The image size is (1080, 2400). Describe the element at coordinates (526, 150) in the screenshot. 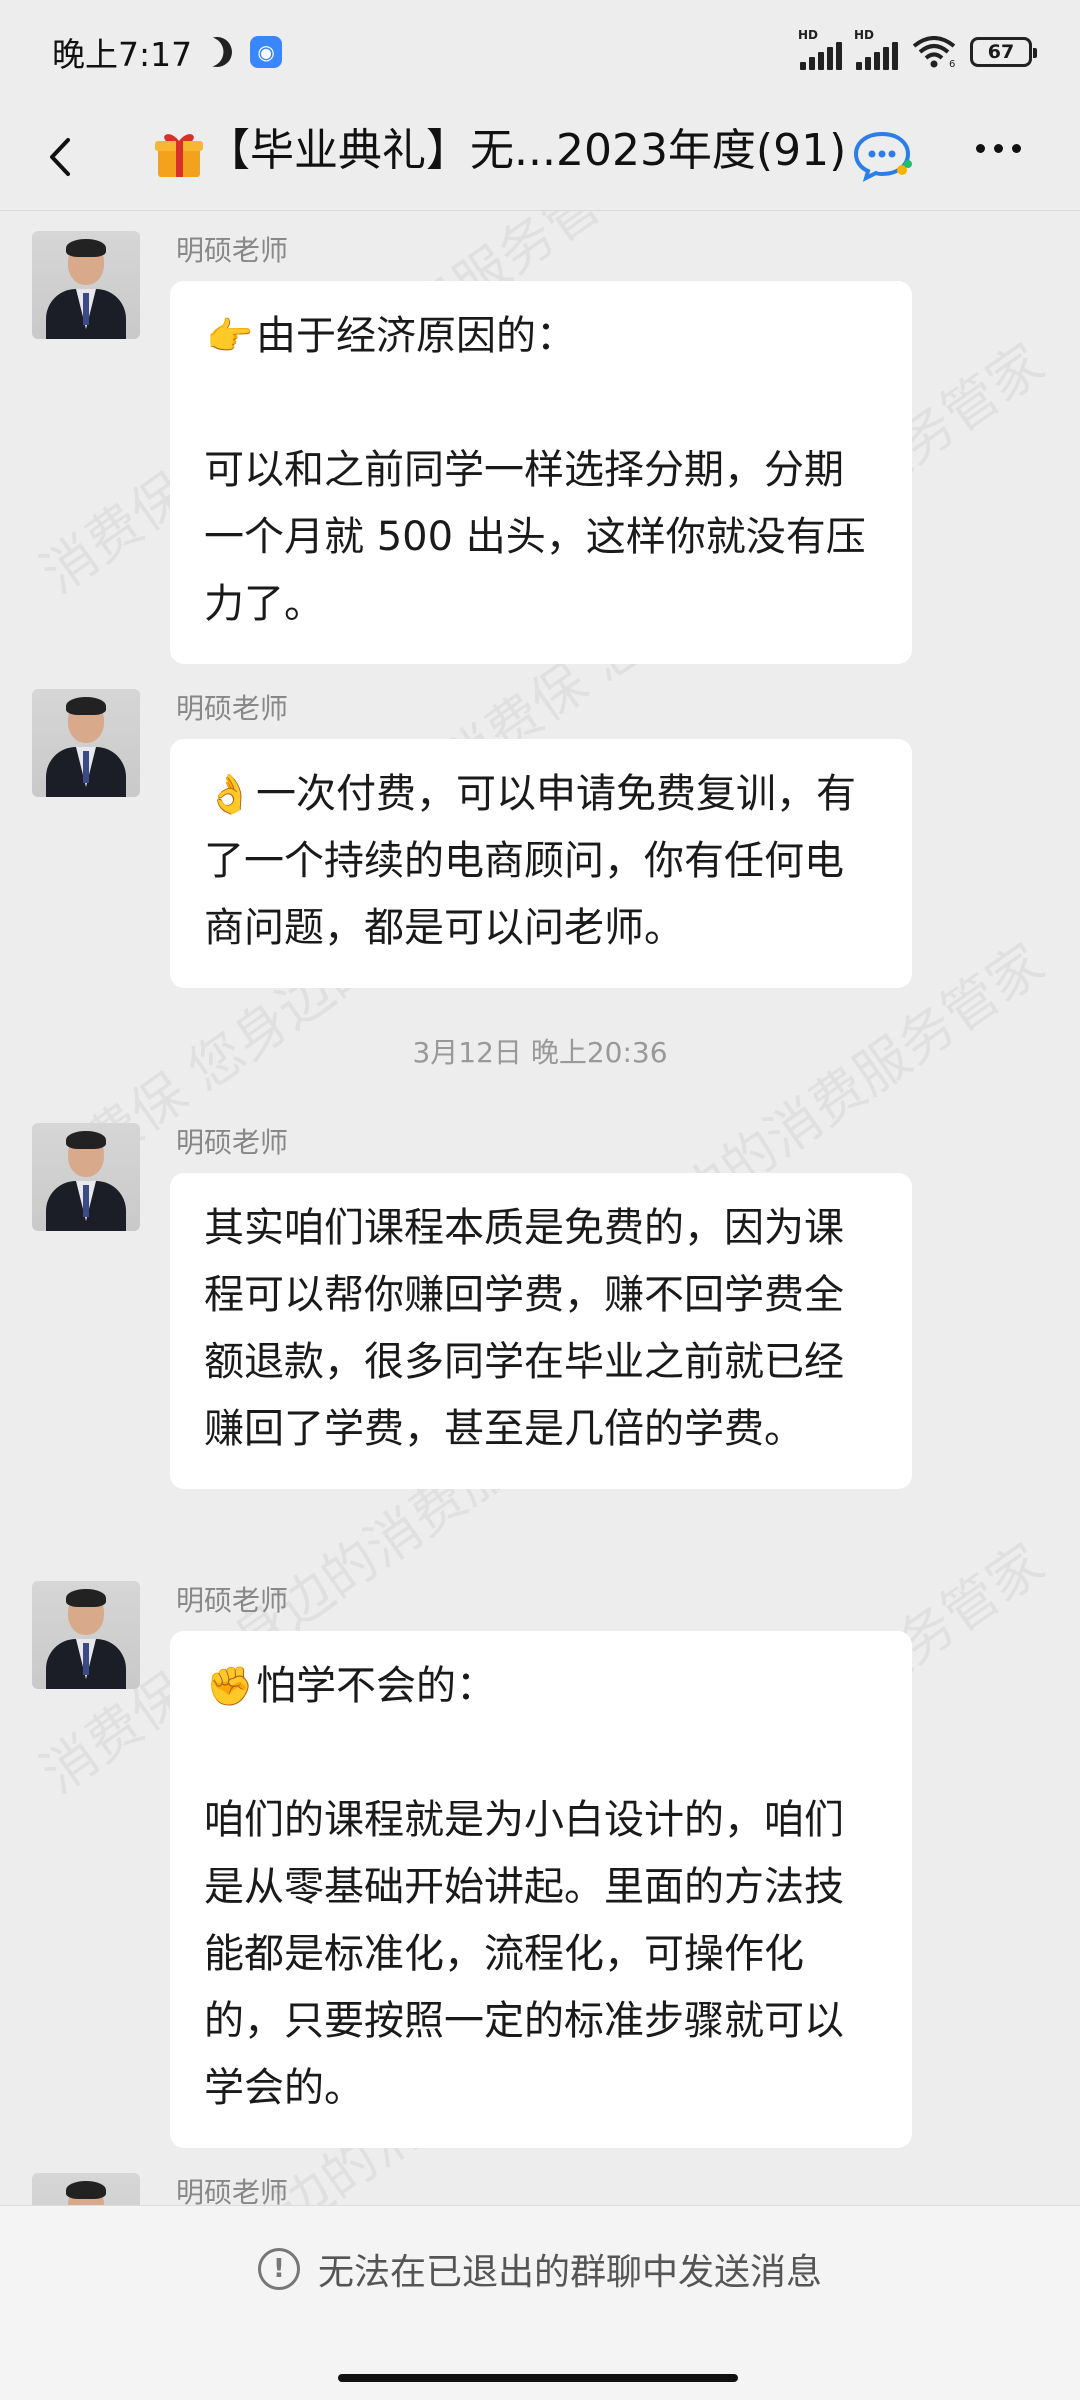

I see `chat-title: 【毕业典礼】无...2023年度(91)` at that location.